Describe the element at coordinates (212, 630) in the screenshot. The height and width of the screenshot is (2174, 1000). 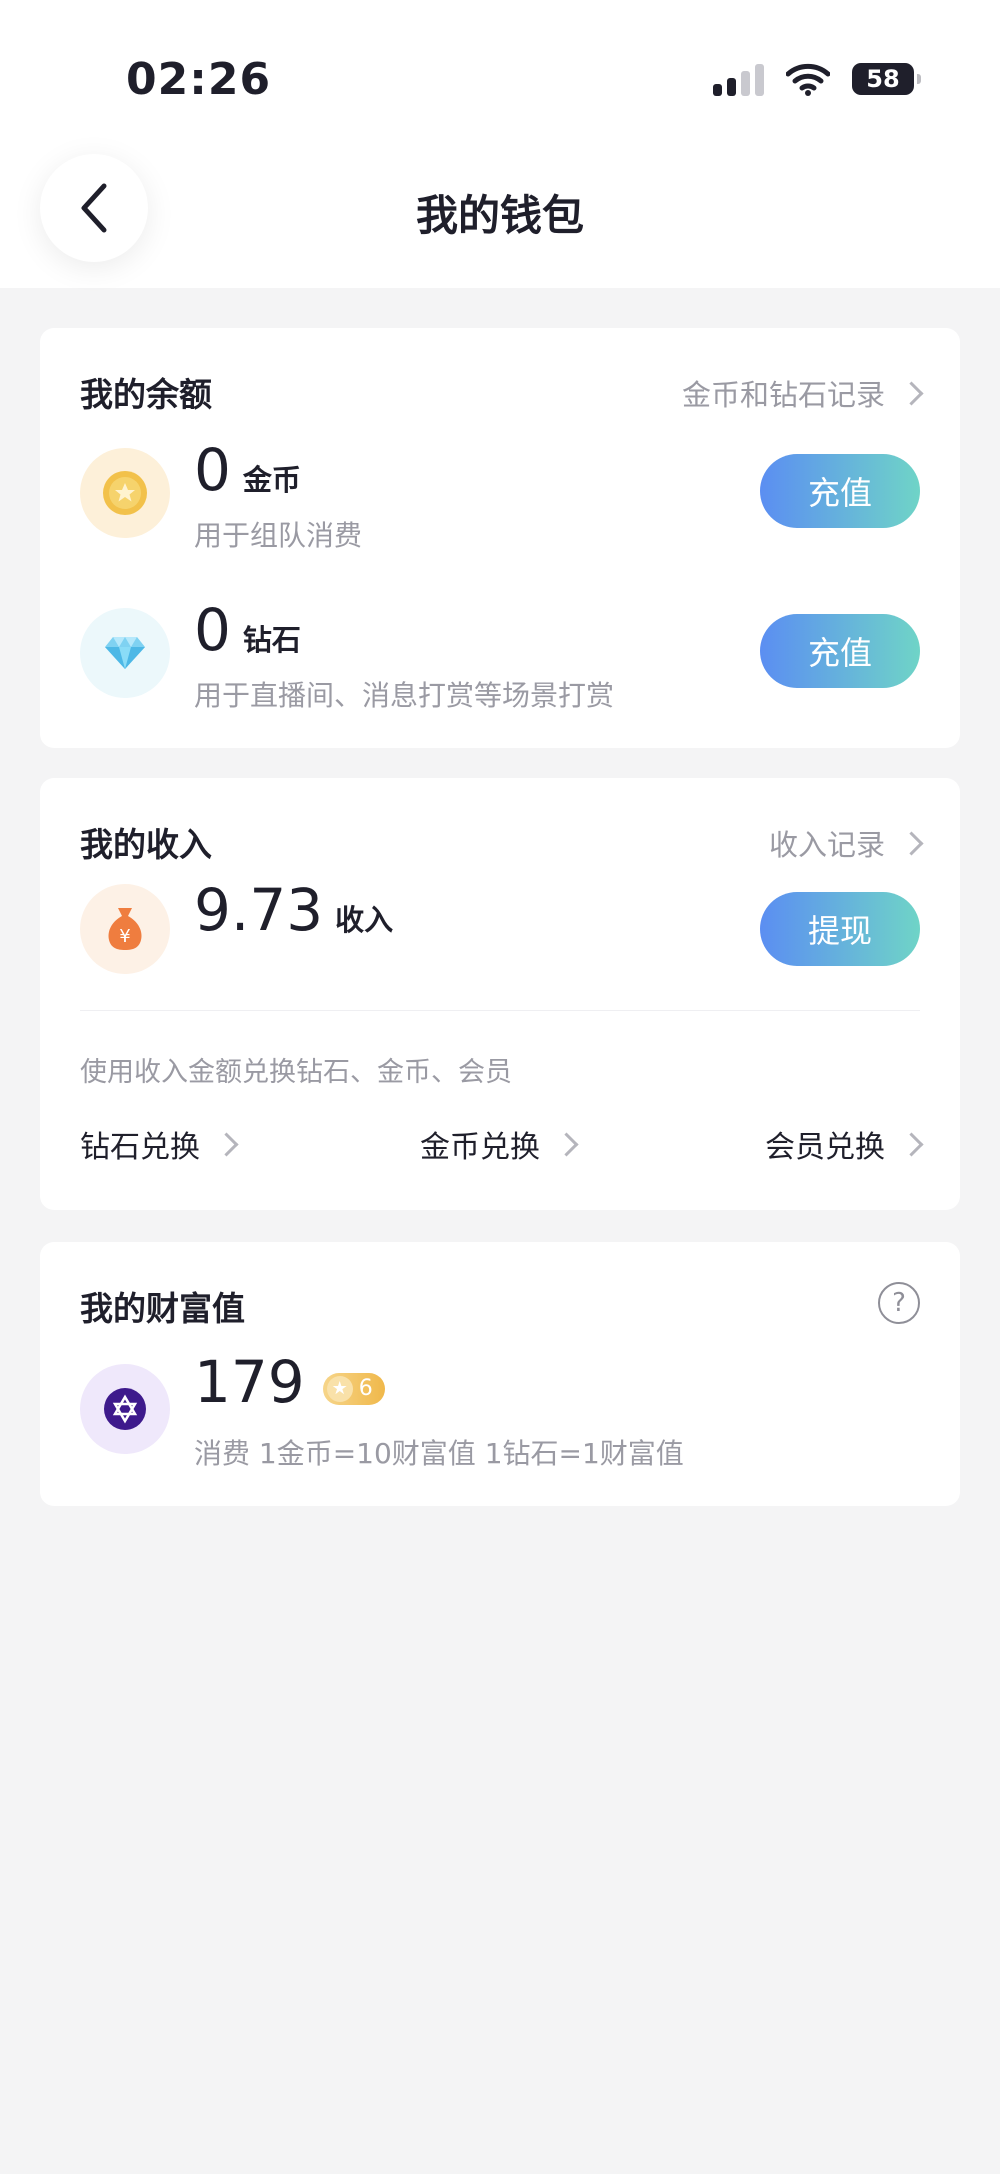
I see `diamond-amount: 0` at that location.